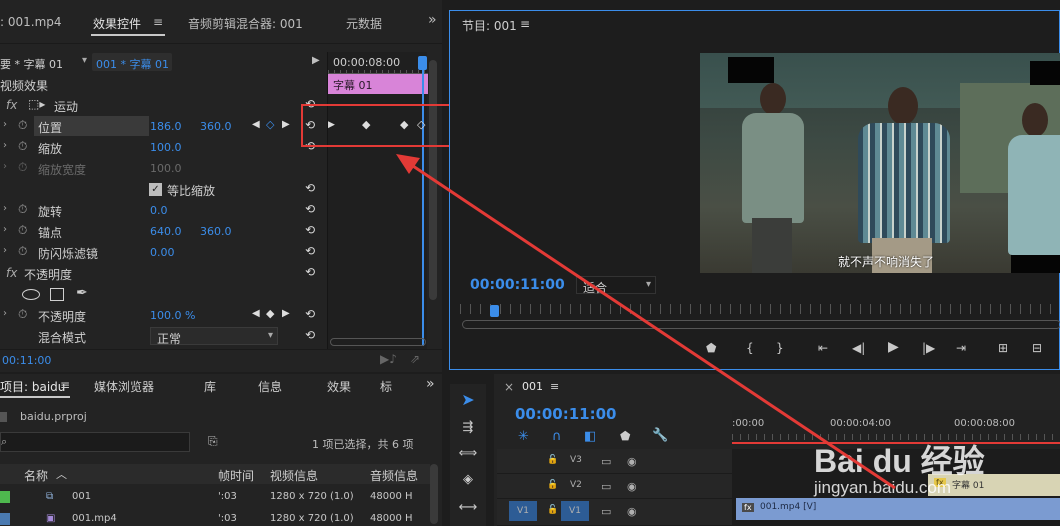  I want to click on track-v1: V1 🔓 V1 ▭ ◉, so click(614, 512).